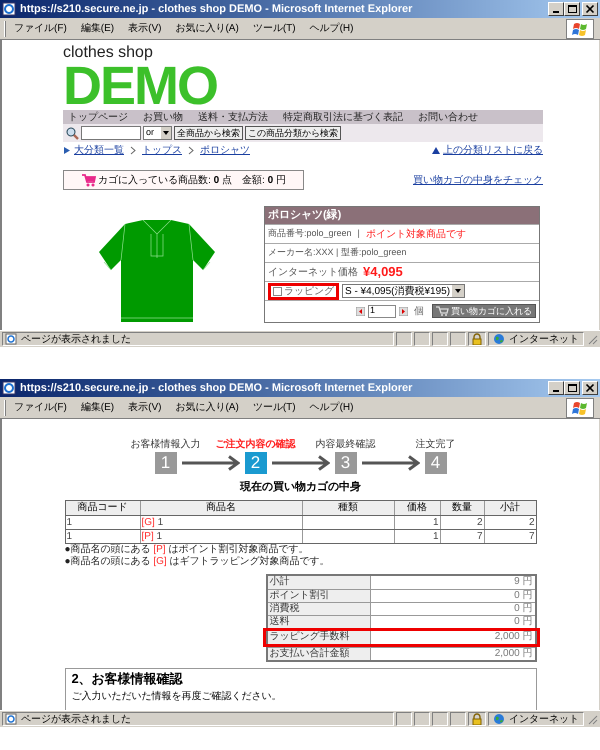 The width and height of the screenshot is (600, 750). What do you see at coordinates (319, 654) in the screenshot?
I see `summary-label: お支払い合計金額` at bounding box center [319, 654].